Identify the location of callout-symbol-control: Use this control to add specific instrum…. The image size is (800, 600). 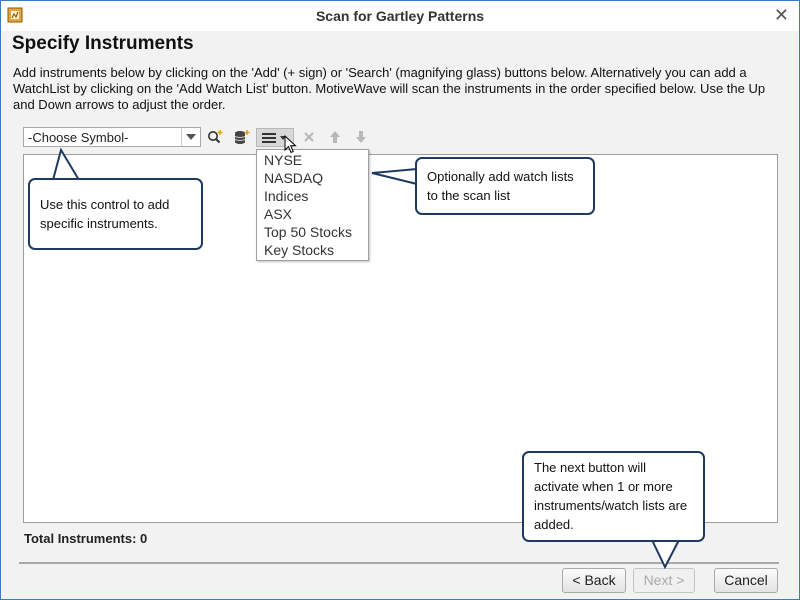
(115, 214).